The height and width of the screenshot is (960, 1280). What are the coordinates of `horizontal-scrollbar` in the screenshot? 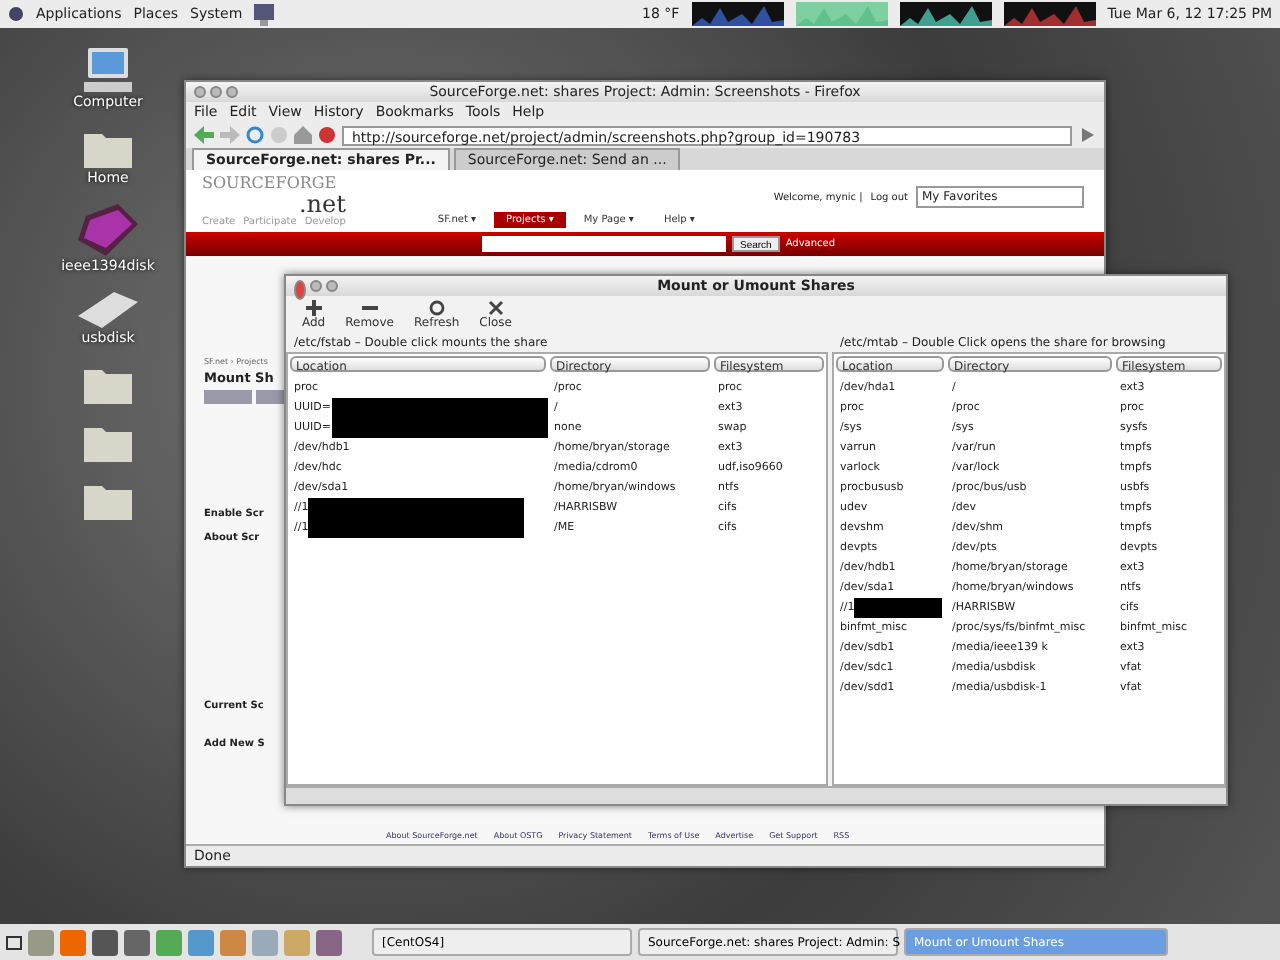 It's located at (756, 795).